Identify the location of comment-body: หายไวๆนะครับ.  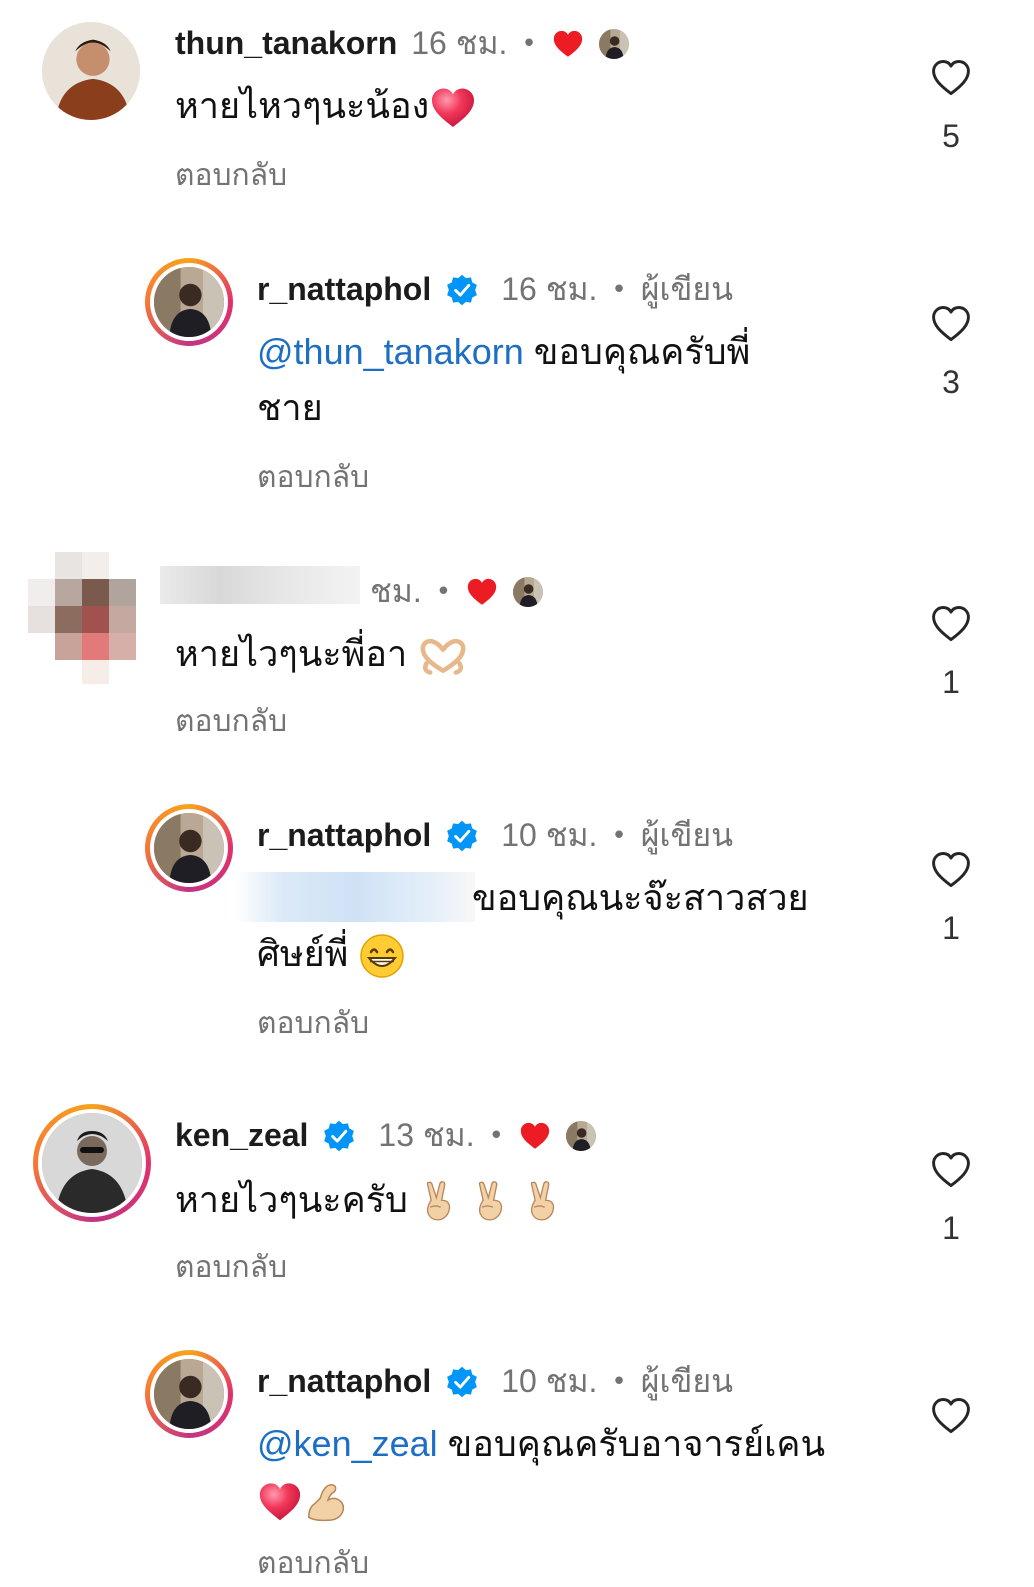
(291, 1199).